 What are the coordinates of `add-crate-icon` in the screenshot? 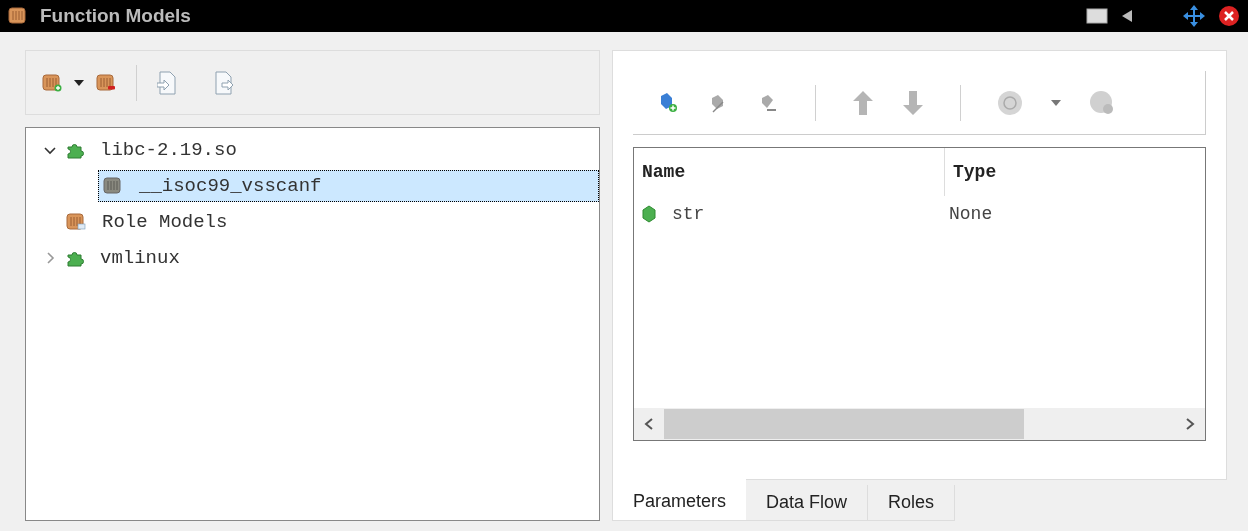 It's located at (52, 82).